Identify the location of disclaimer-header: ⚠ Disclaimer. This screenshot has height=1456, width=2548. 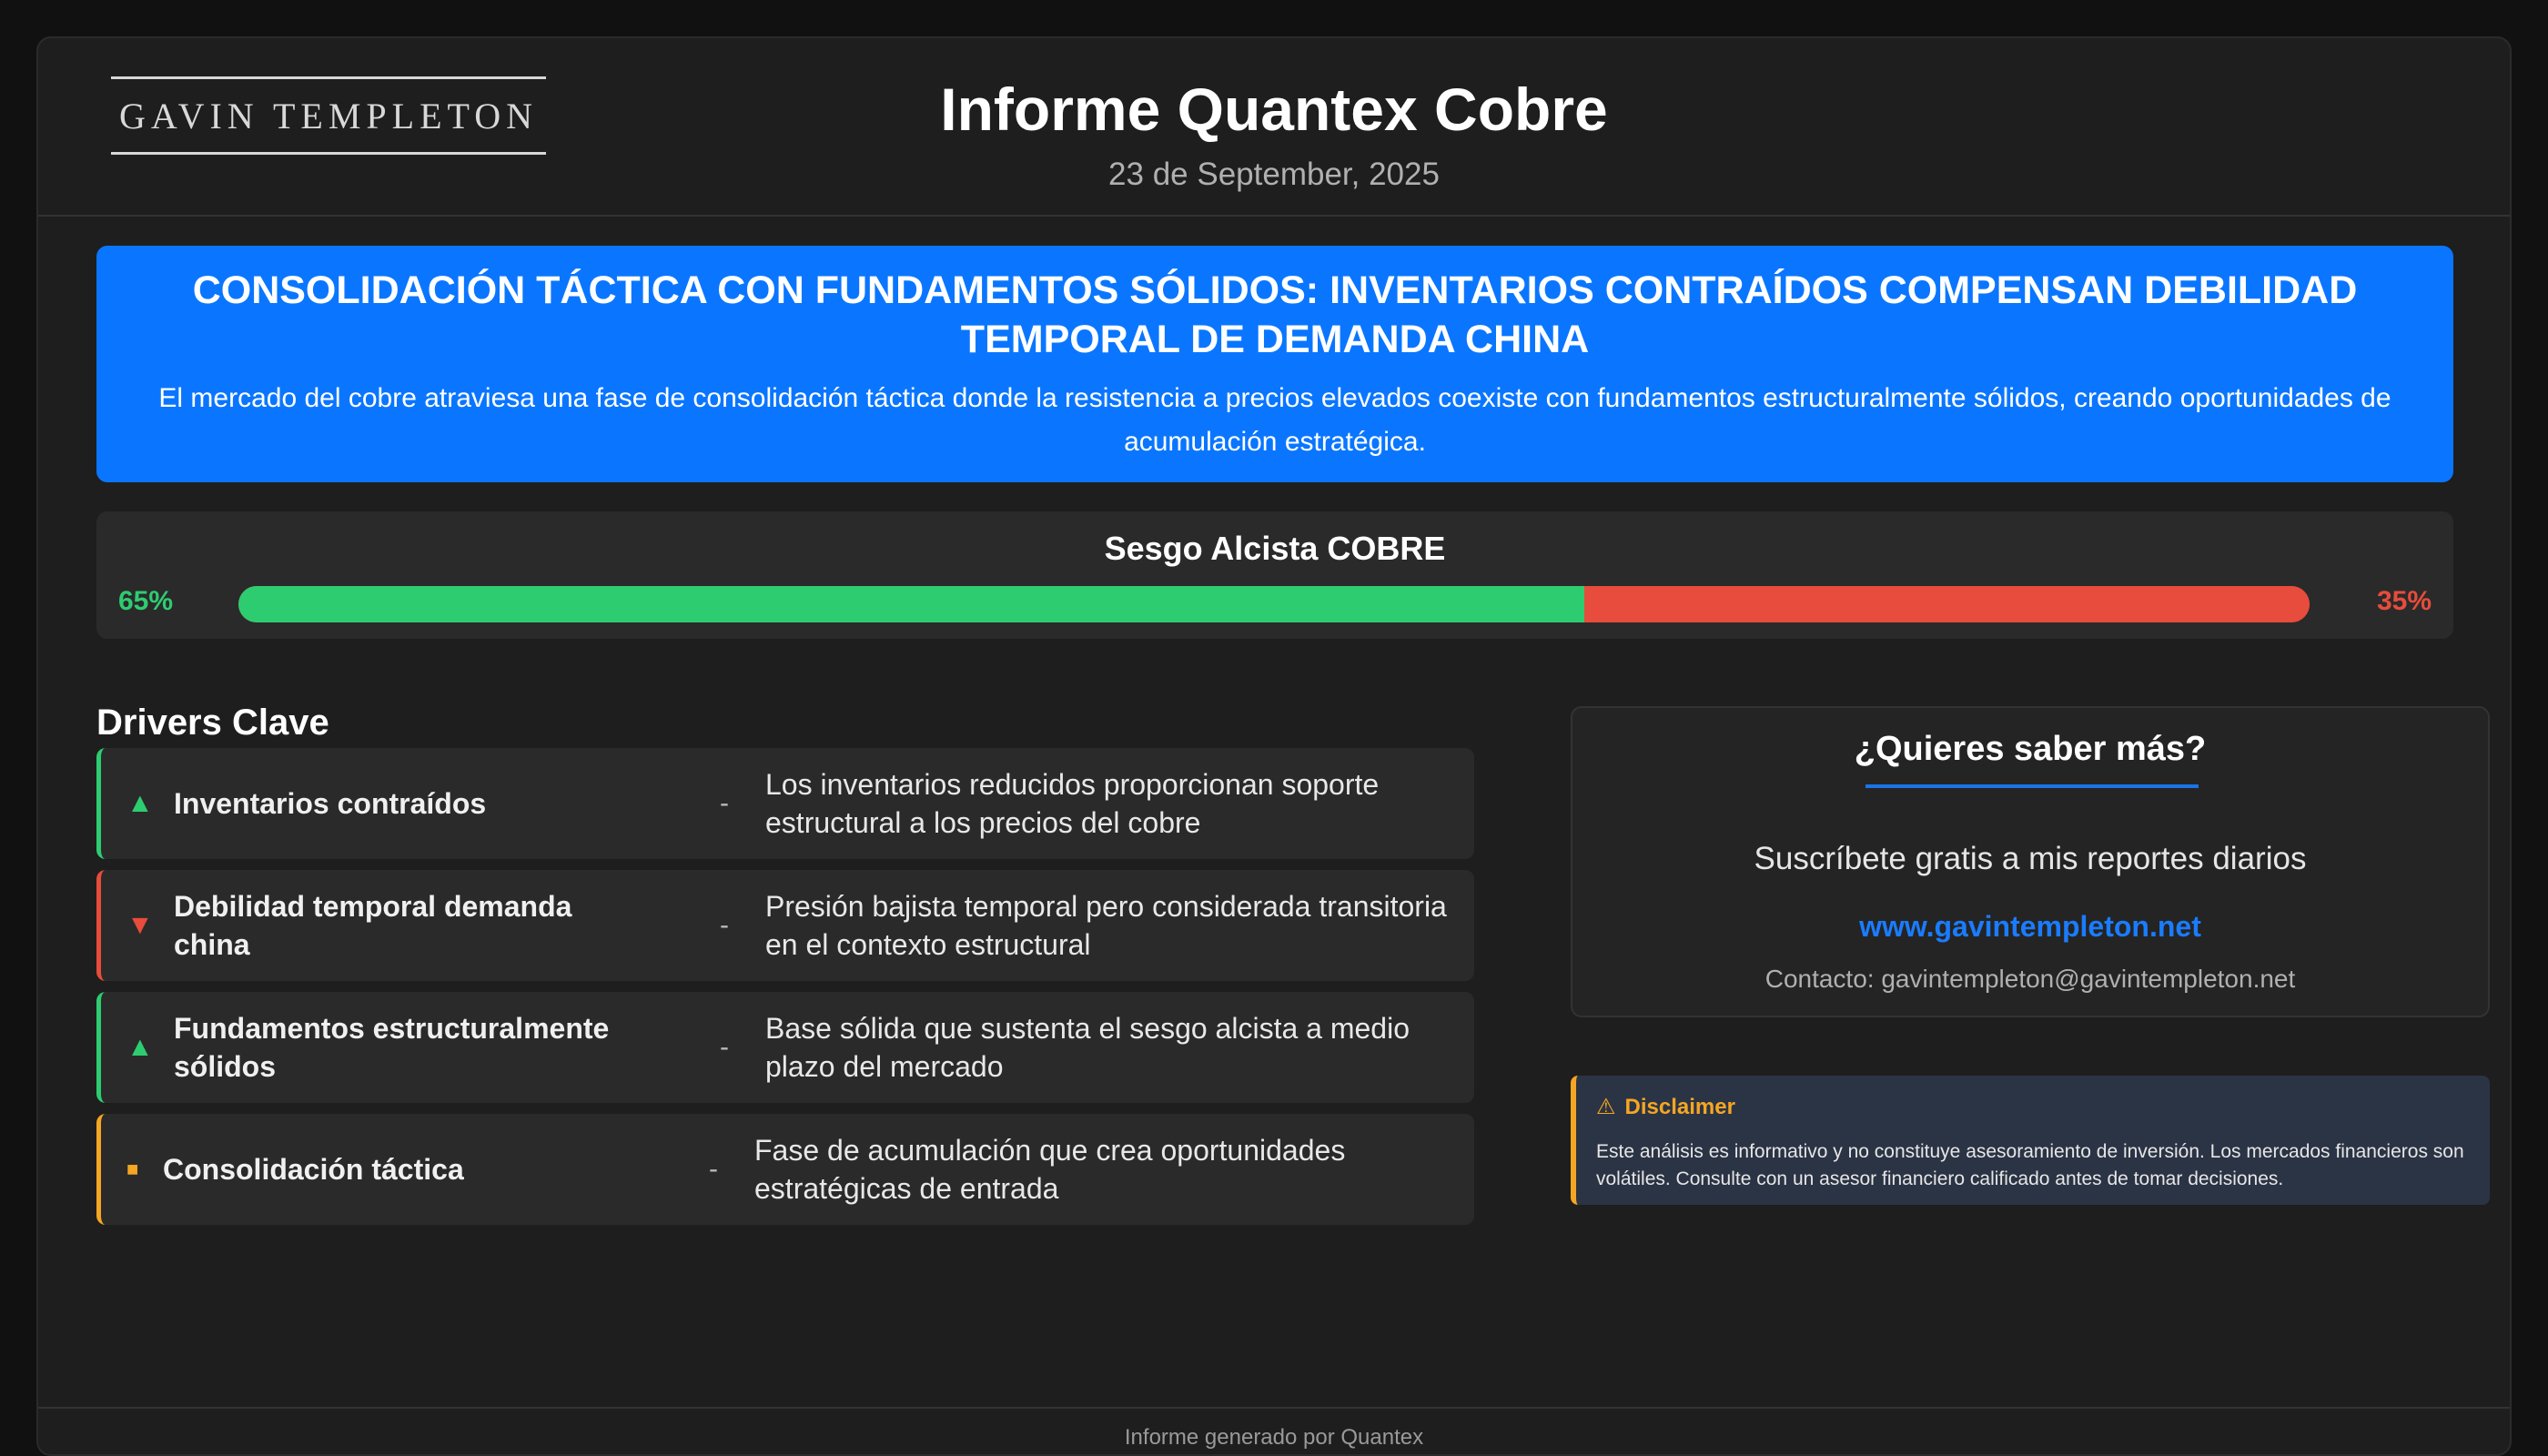
(2033, 1107).